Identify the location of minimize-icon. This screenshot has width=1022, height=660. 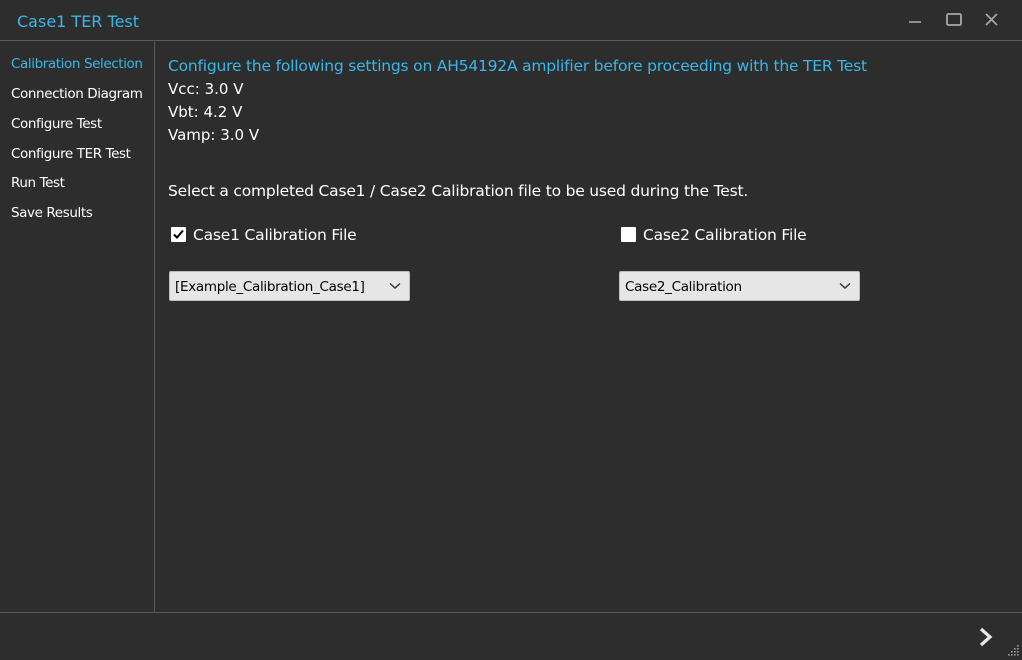
(915, 22).